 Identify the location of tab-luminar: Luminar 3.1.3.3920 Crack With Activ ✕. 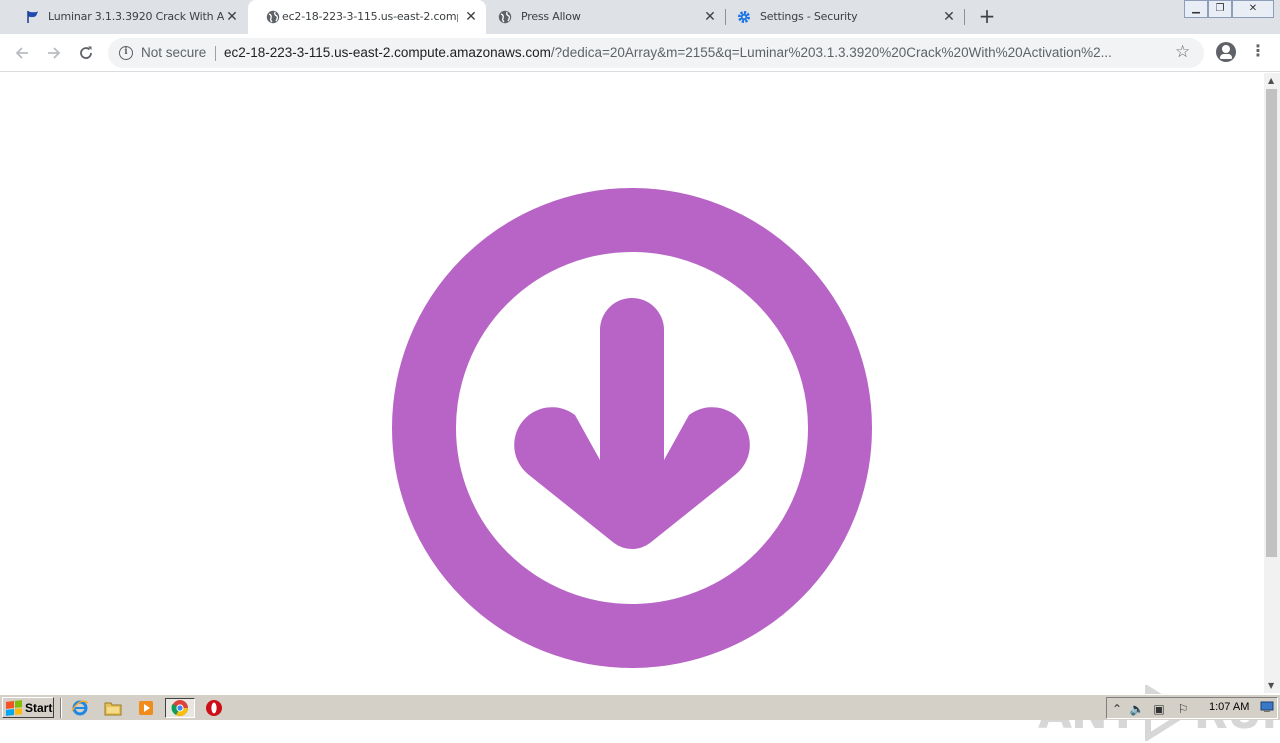
(127, 17).